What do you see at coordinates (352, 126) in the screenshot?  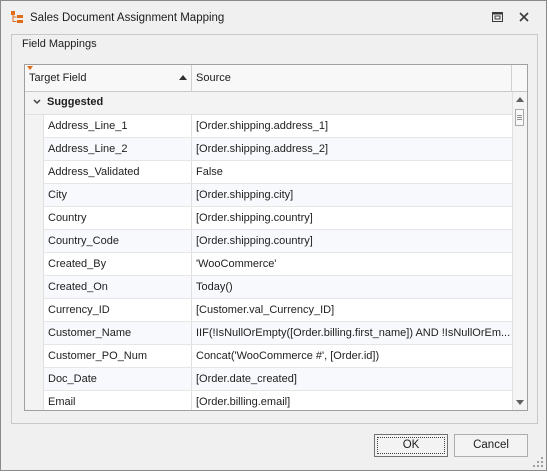 I see `source-cell: [Order.shipping.address_1]` at bounding box center [352, 126].